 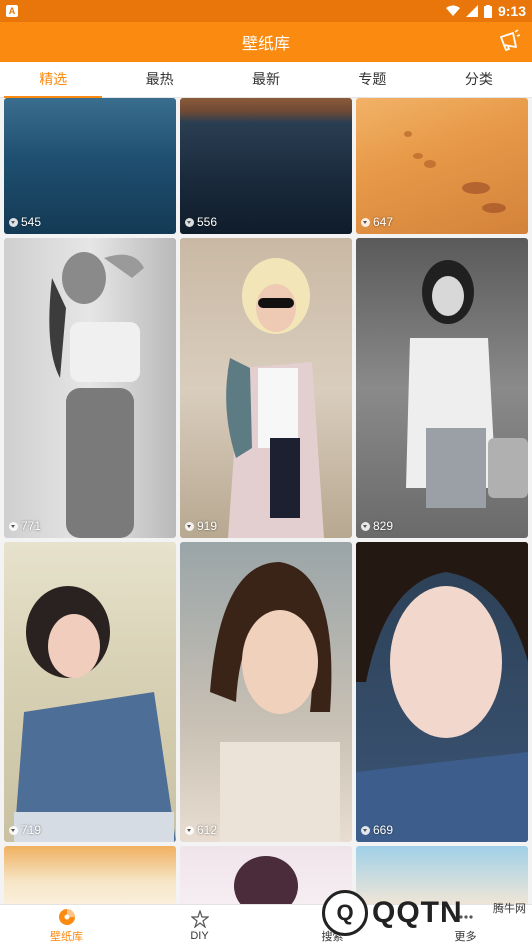 I want to click on signal-icon, so click(x=471, y=11).